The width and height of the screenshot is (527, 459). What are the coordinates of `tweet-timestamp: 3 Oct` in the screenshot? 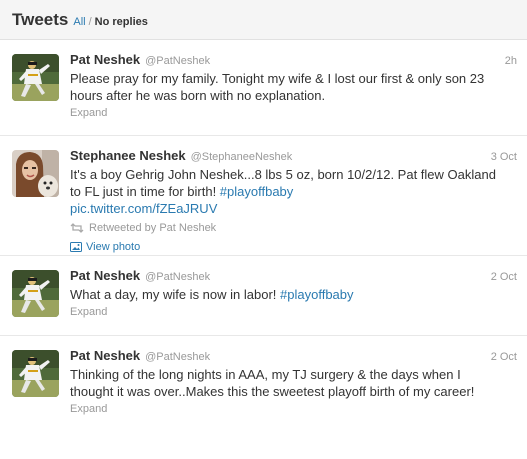 It's located at (504, 157).